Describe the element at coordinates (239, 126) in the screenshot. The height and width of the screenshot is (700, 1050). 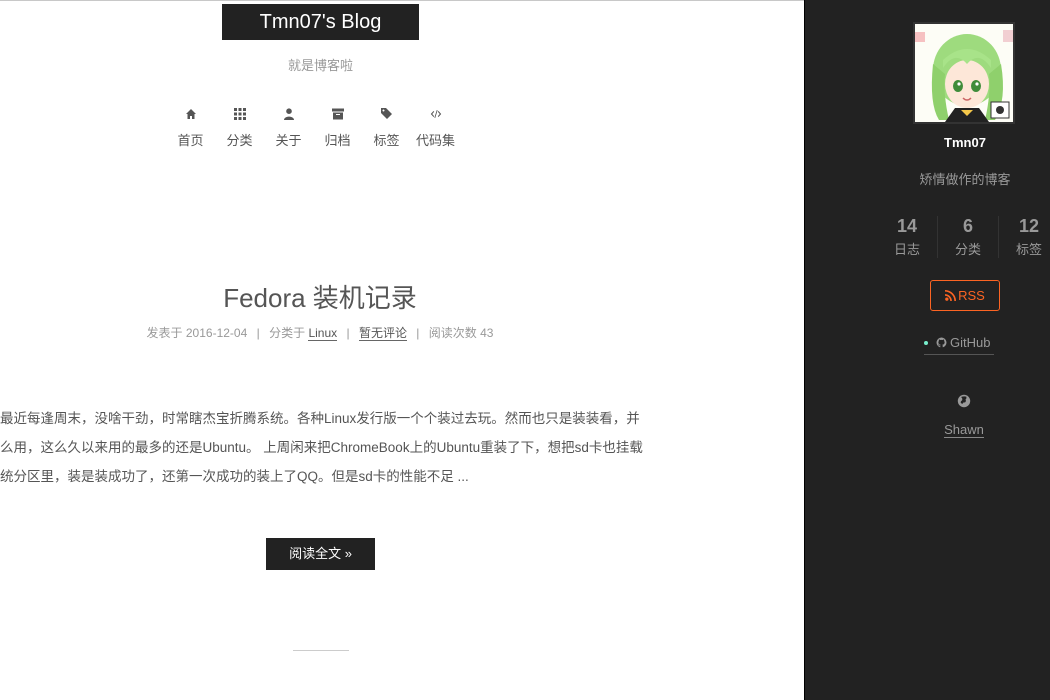
I see `menu-item-categories: 分类` at that location.